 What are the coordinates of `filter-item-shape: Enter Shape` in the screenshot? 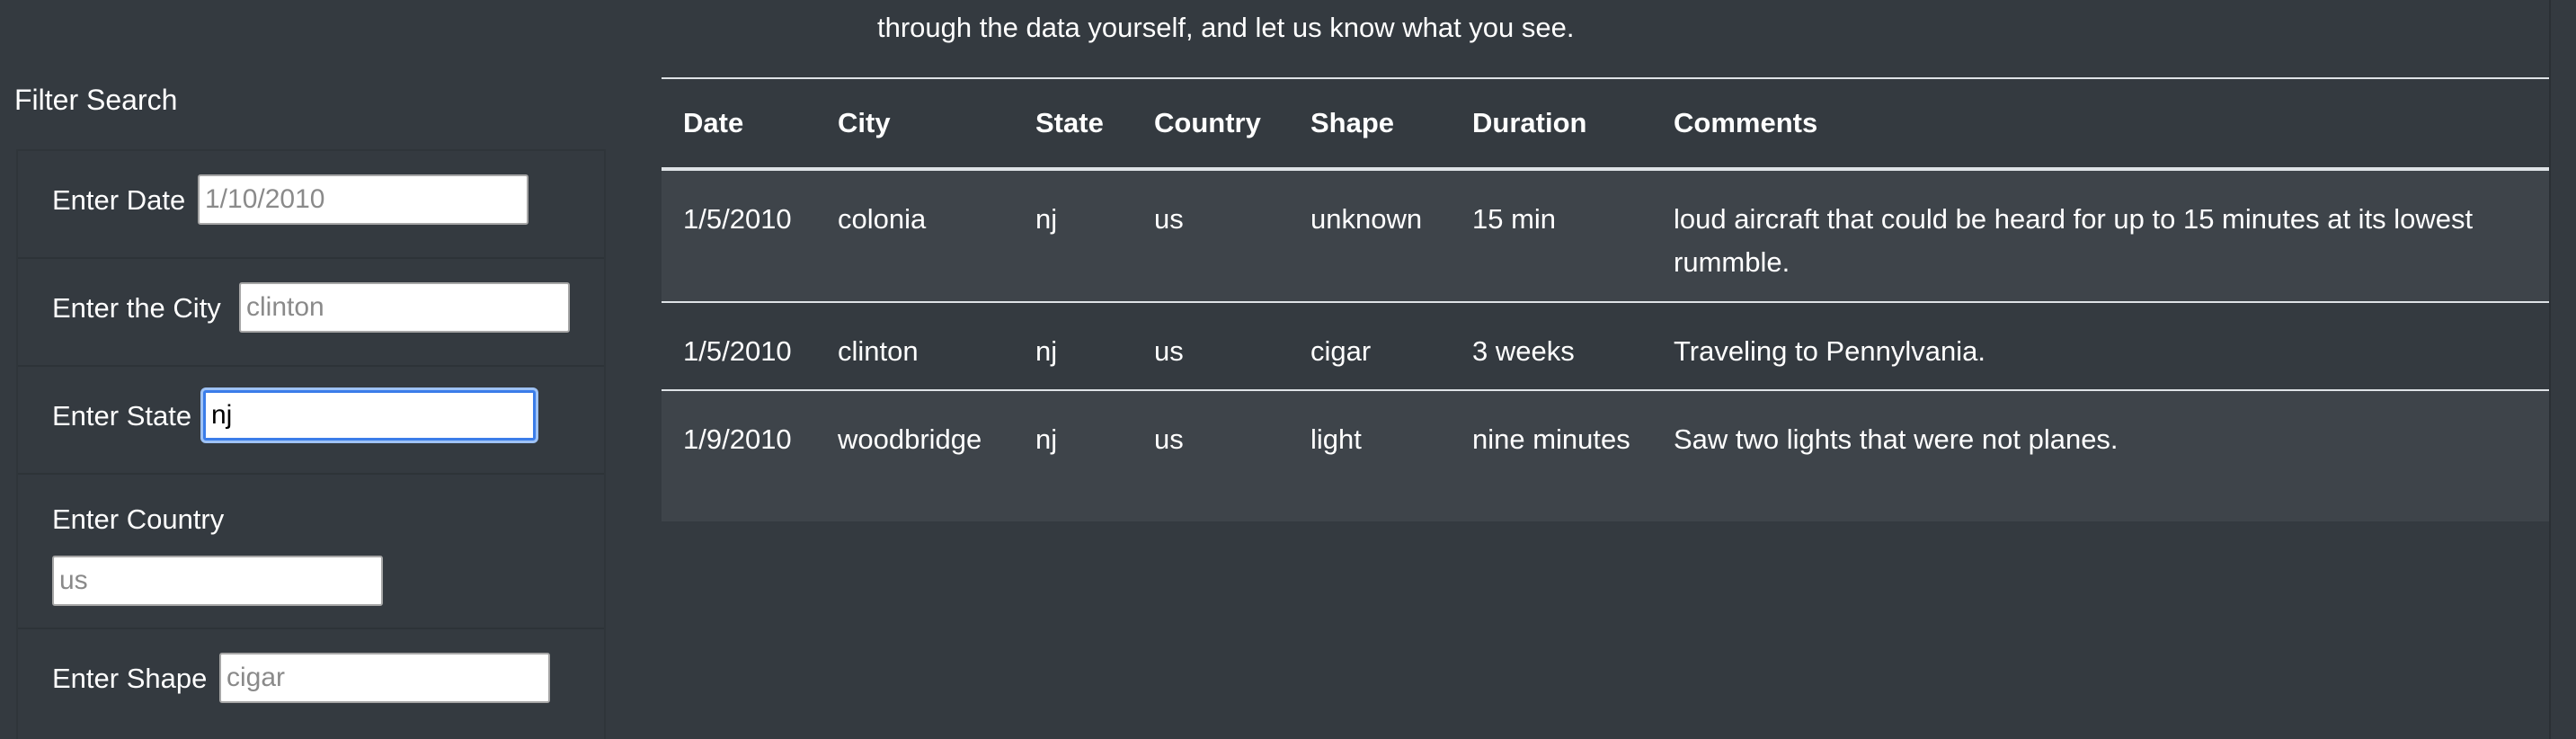 It's located at (311, 683).